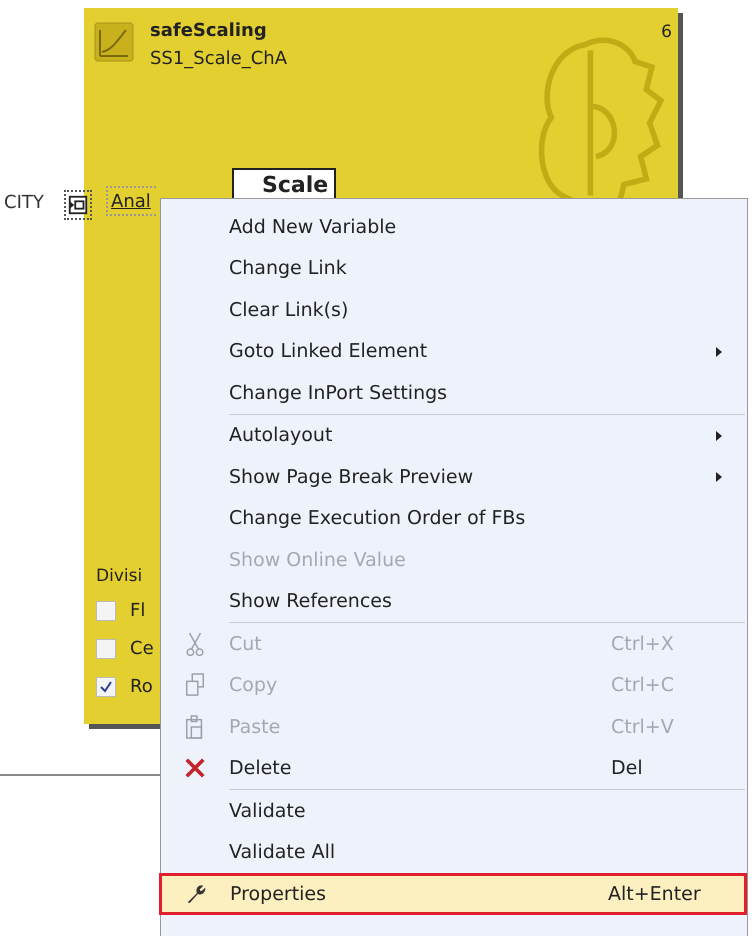 Image resolution: width=752 pixels, height=936 pixels. Describe the element at coordinates (131, 201) in the screenshot. I see `port-label: Anal` at that location.